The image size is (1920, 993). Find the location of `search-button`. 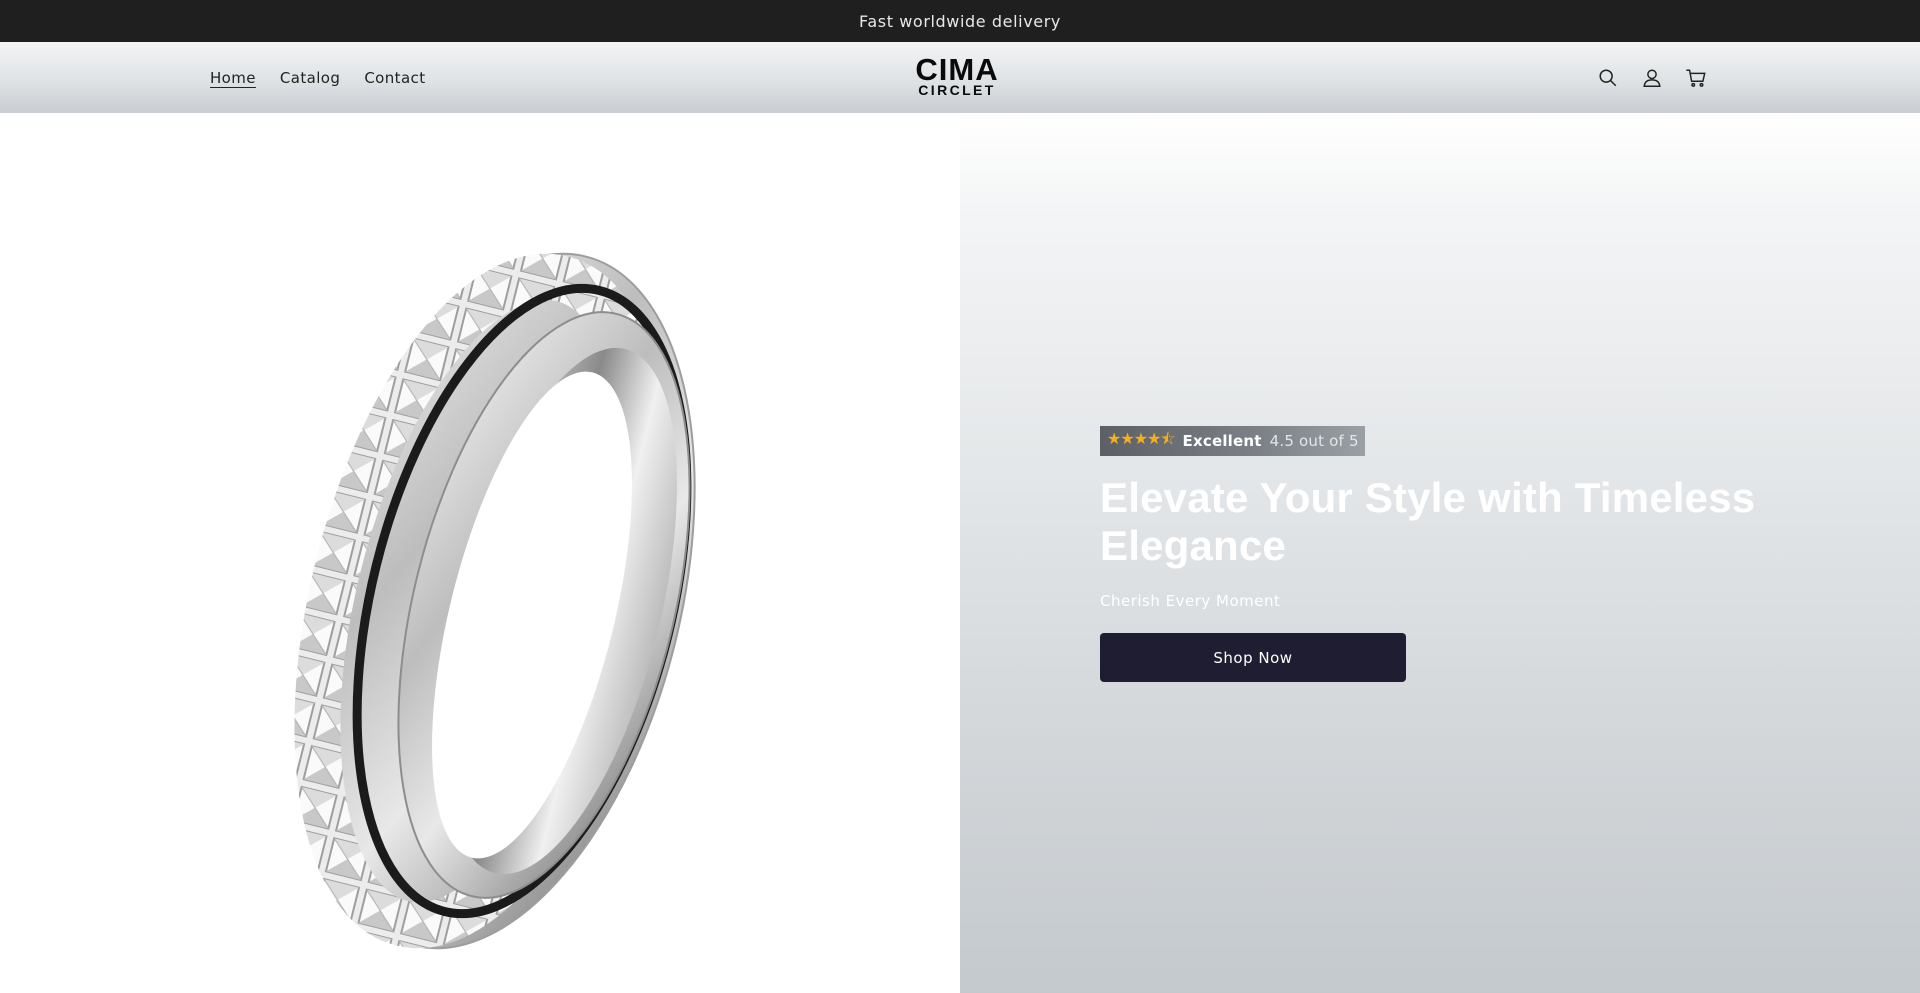

search-button is located at coordinates (1608, 78).